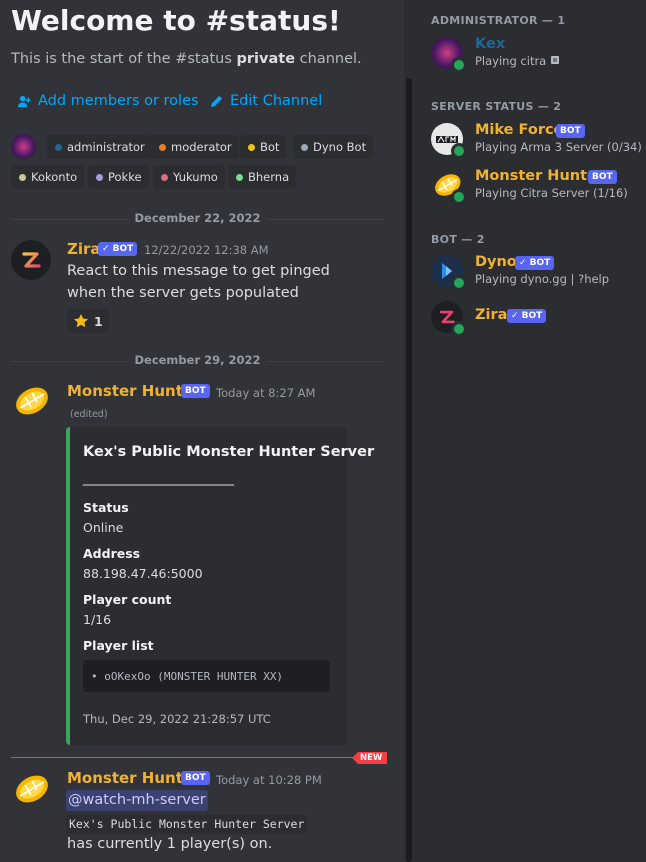 The image size is (646, 862). I want to click on field-player-list-name: Player list, so click(118, 645).